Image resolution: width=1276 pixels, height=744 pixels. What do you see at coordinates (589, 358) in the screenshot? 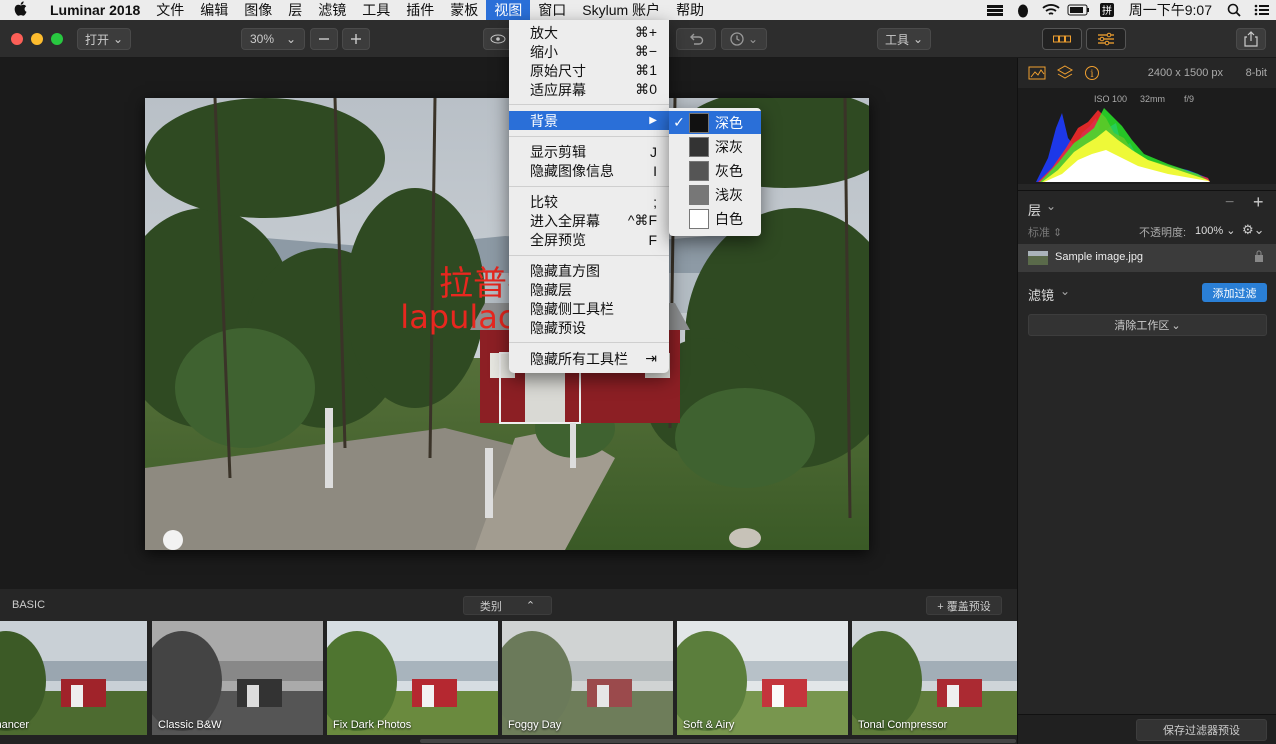
I see `menu-hide-all-toolbars: 隐藏所有工具栏 ⇥` at bounding box center [589, 358].